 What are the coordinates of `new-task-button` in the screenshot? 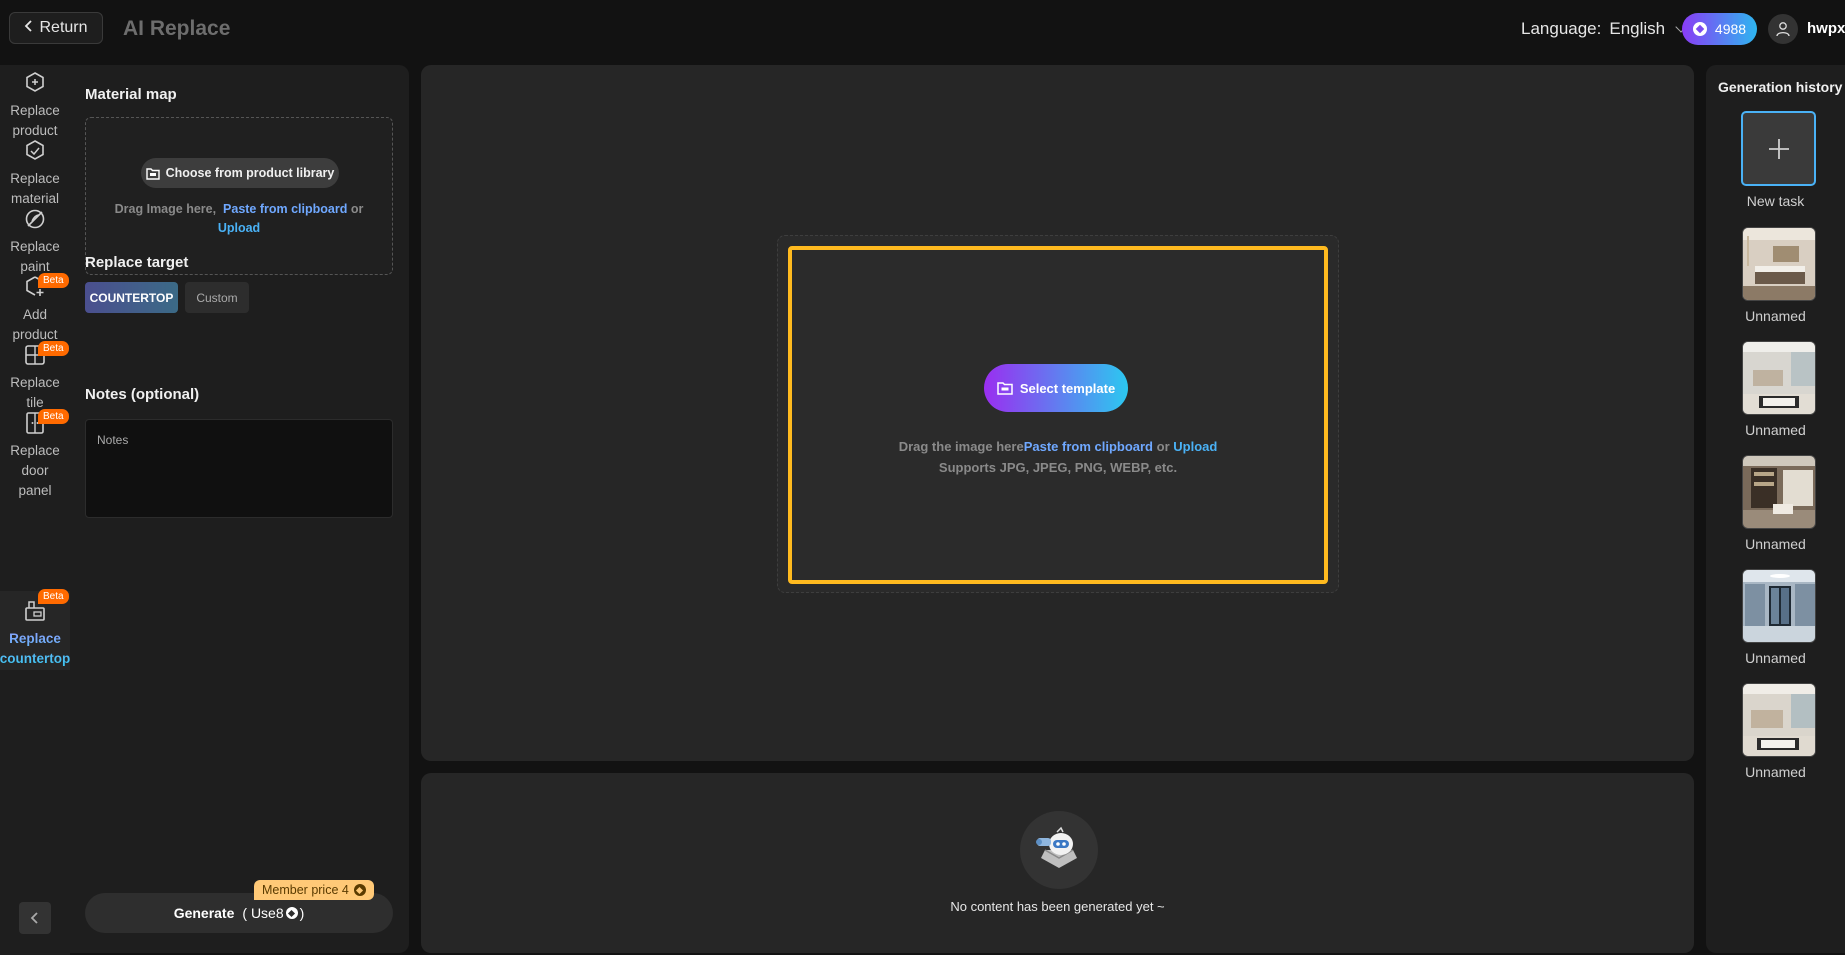 It's located at (1778, 148).